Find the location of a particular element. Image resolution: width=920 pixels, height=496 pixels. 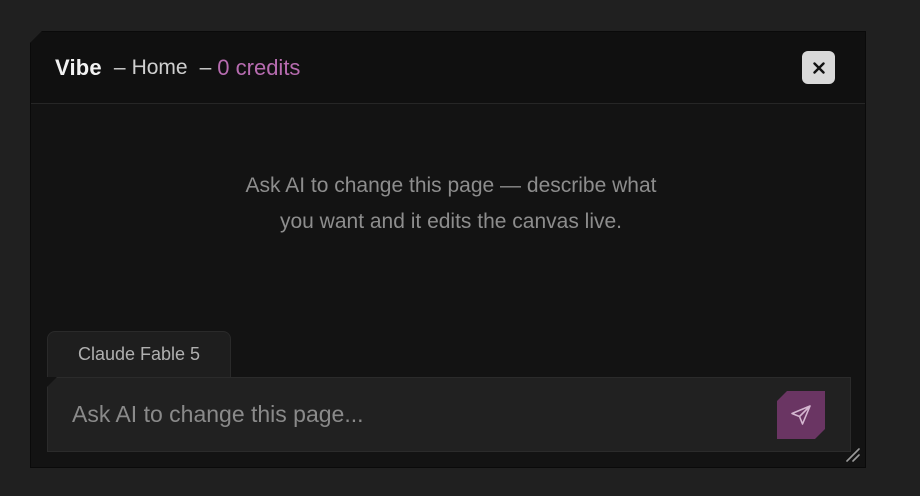

panel-header: Vibe – Home – 0 credits is located at coordinates (448, 68).